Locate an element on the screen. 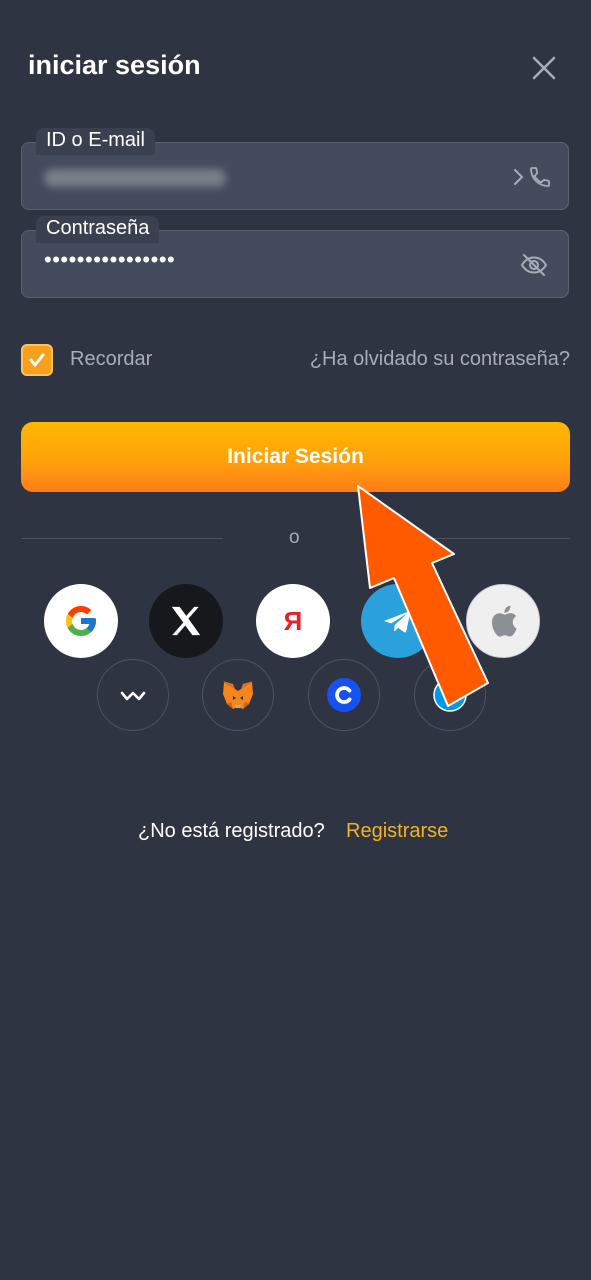 Image resolution: width=591 pixels, height=1280 pixels. x-login-button is located at coordinates (186, 621).